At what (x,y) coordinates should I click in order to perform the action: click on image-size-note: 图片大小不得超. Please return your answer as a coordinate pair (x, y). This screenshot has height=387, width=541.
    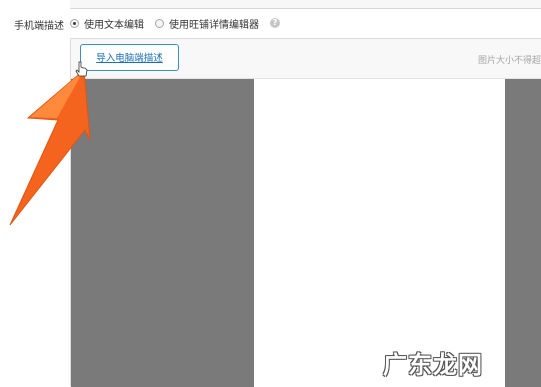
    Looking at the image, I should click on (509, 61).